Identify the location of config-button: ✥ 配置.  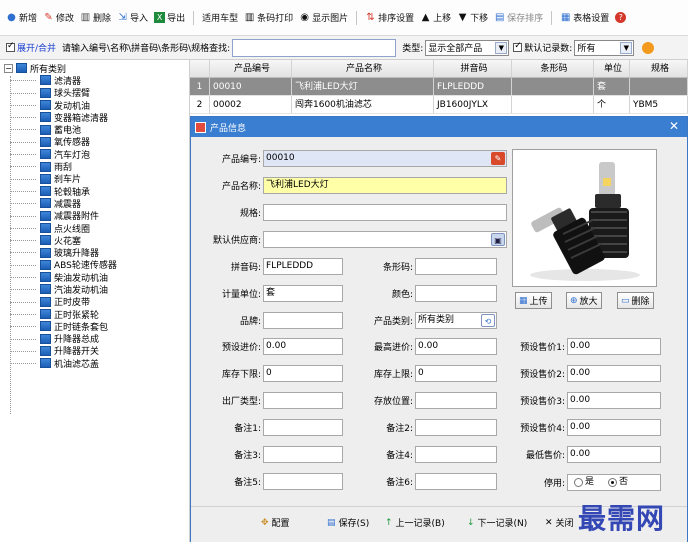
(275, 523).